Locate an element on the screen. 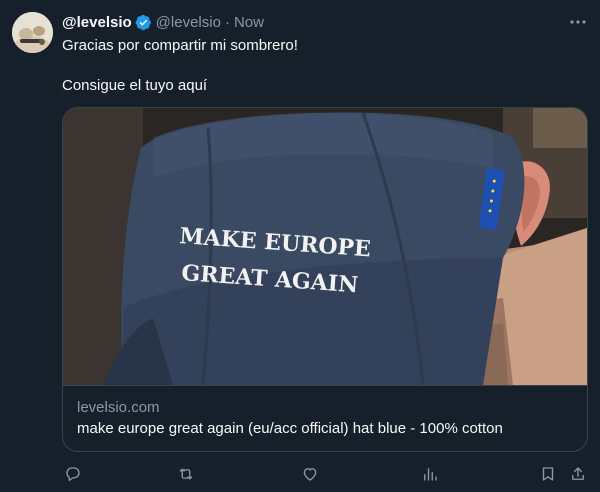 This screenshot has width=600, height=492. bookmark-button is located at coordinates (548, 474).